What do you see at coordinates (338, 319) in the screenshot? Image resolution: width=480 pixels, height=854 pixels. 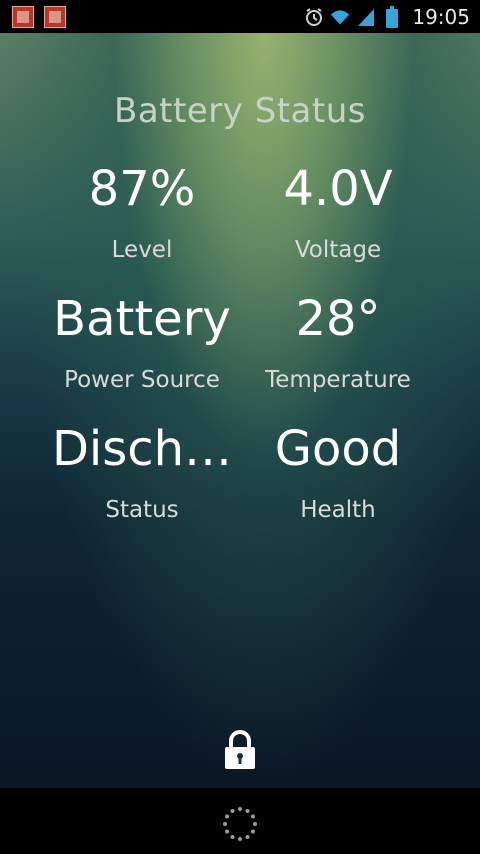 I see `stat-value: 28°` at bounding box center [338, 319].